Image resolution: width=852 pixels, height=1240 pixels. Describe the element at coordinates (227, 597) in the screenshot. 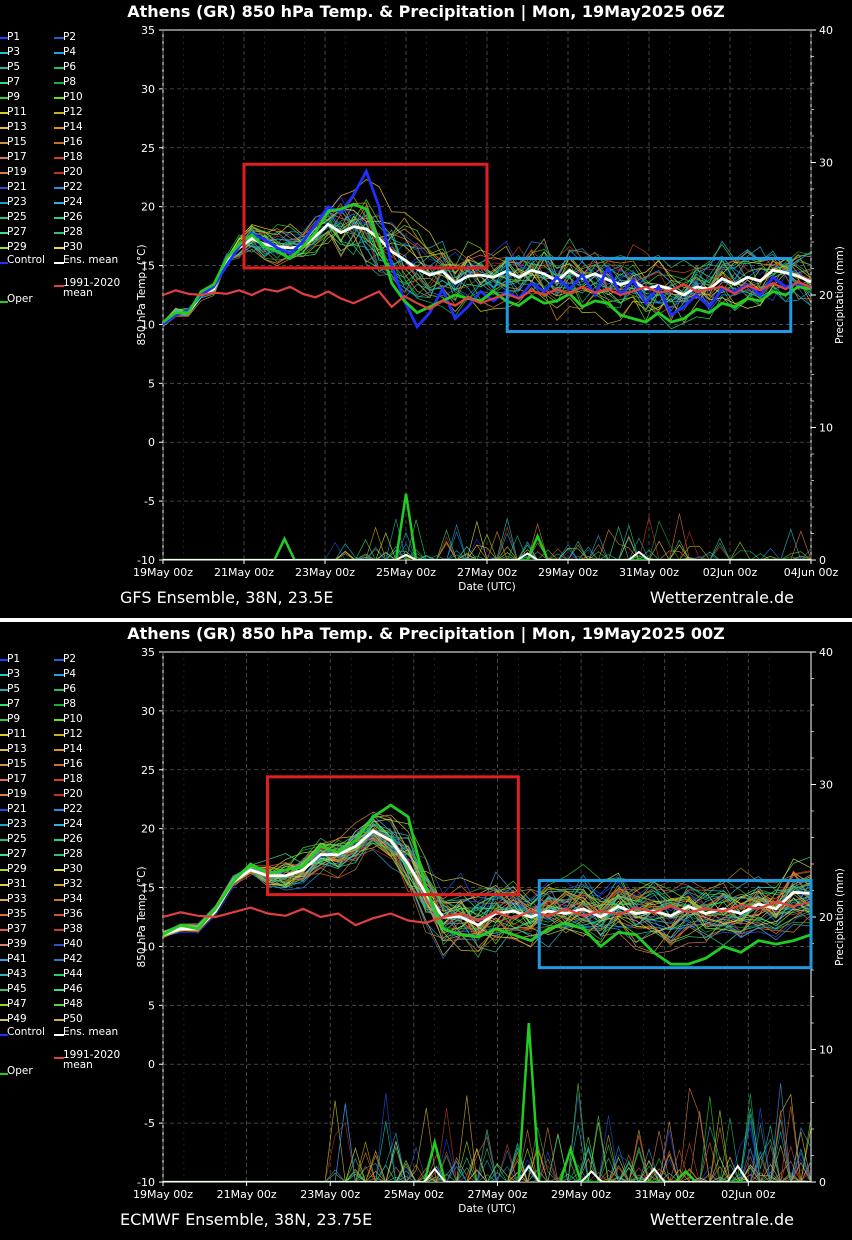

I see `model-label: GFS Ensemble, 38N, 23.5E` at that location.